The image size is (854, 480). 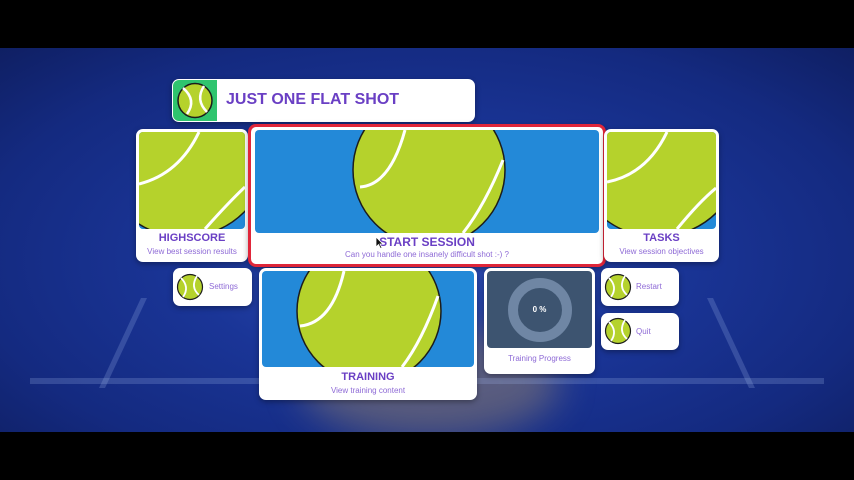 What do you see at coordinates (368, 390) in the screenshot?
I see `training-subtitle: View training content` at bounding box center [368, 390].